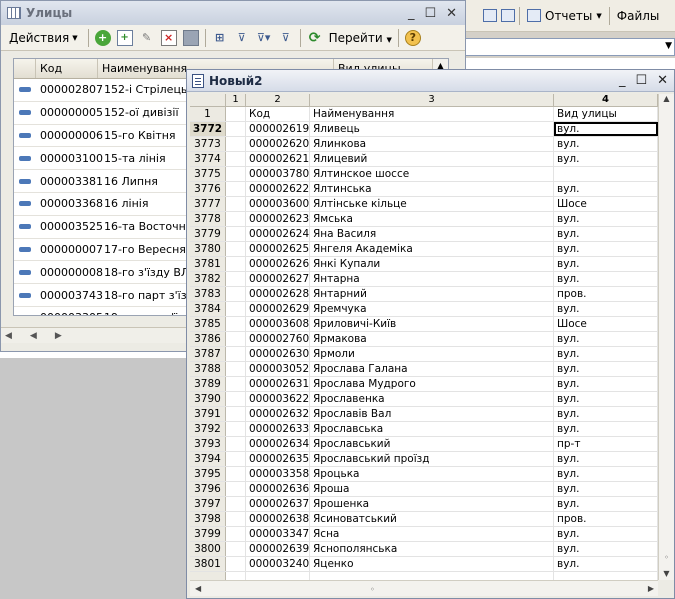 This screenshot has width=675, height=599. Describe the element at coordinates (278, 144) in the screenshot. I see `cell-code: 000002620` at that location.